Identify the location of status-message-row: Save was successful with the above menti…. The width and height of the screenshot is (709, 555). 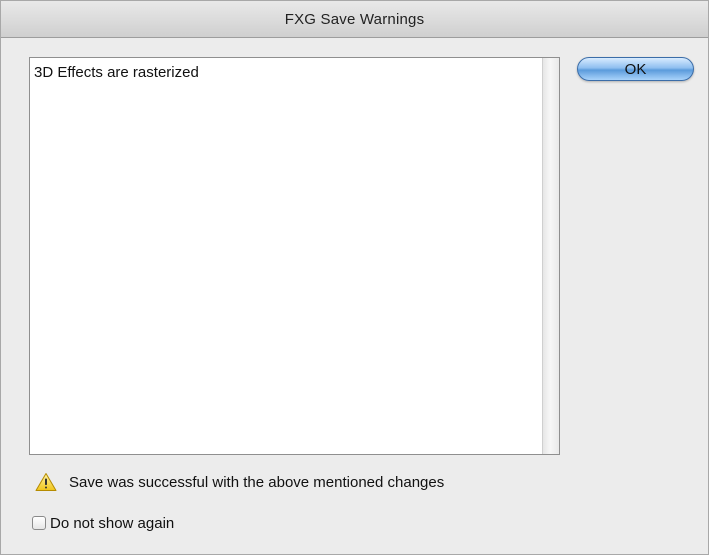
(239, 482).